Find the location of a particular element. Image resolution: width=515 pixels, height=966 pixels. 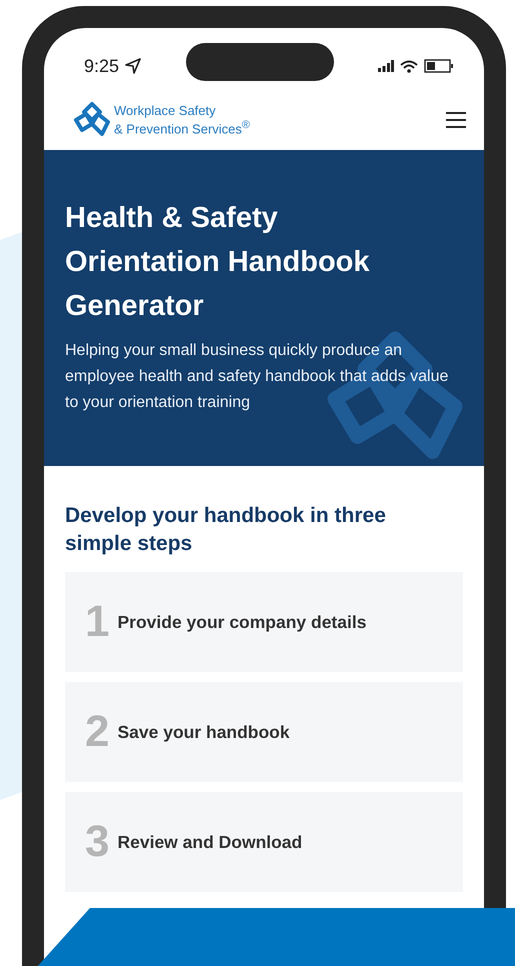

step-number: 3 is located at coordinates (97, 842).